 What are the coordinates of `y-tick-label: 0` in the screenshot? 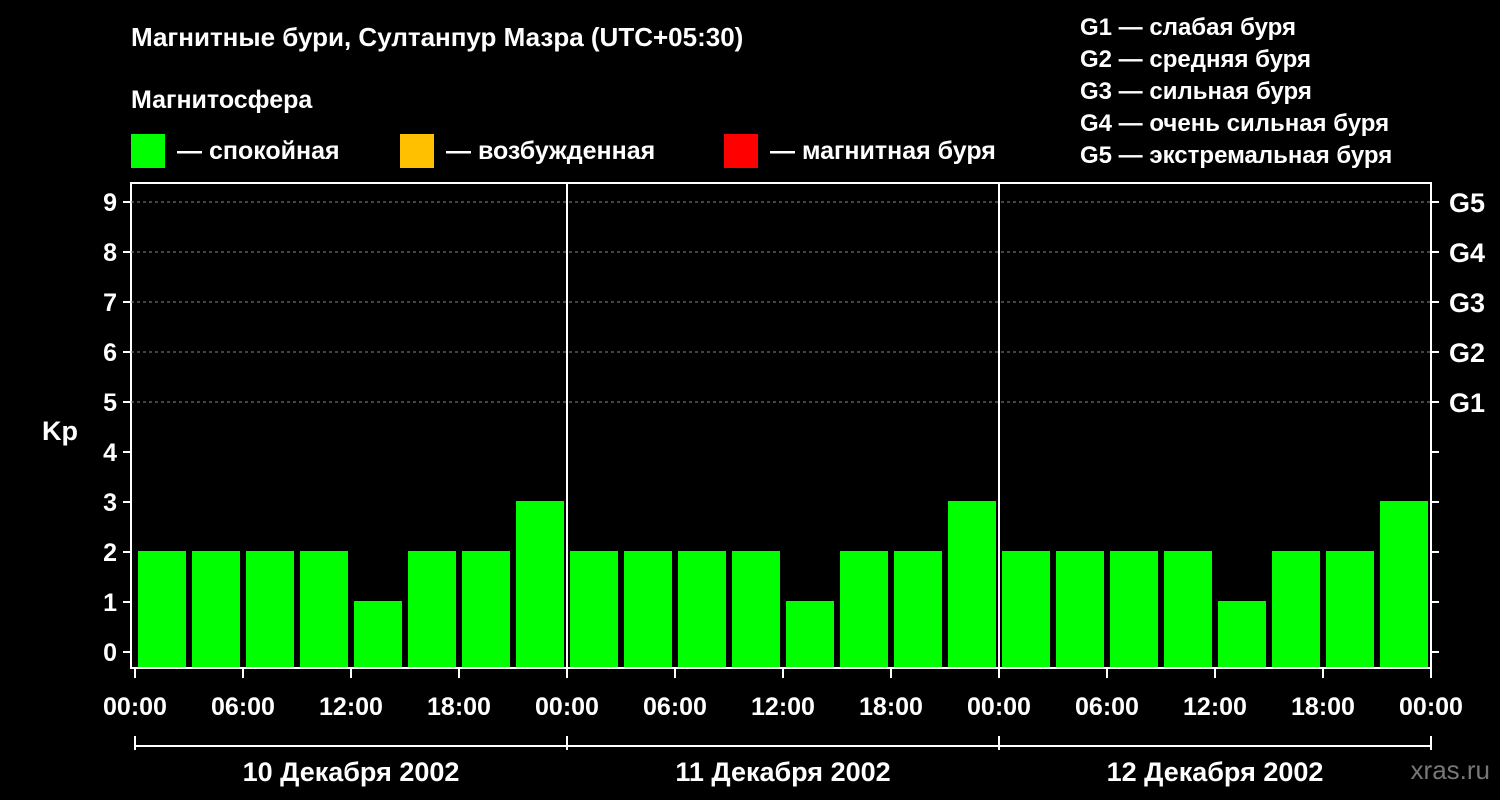 It's located at (110, 653).